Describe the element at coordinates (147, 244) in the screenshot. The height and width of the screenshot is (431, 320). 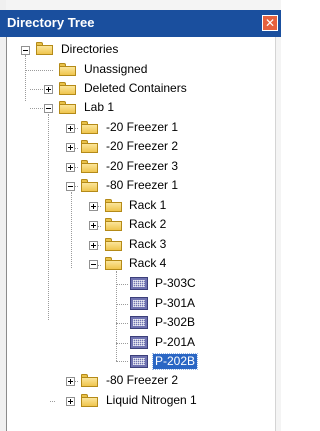
I see `tree-node-label: Rack 3` at that location.